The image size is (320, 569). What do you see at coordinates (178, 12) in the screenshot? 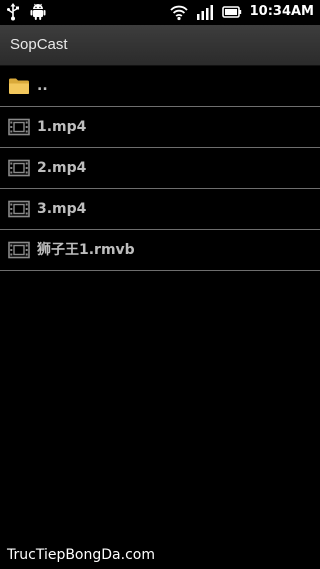
I see `wifi-icon` at bounding box center [178, 12].